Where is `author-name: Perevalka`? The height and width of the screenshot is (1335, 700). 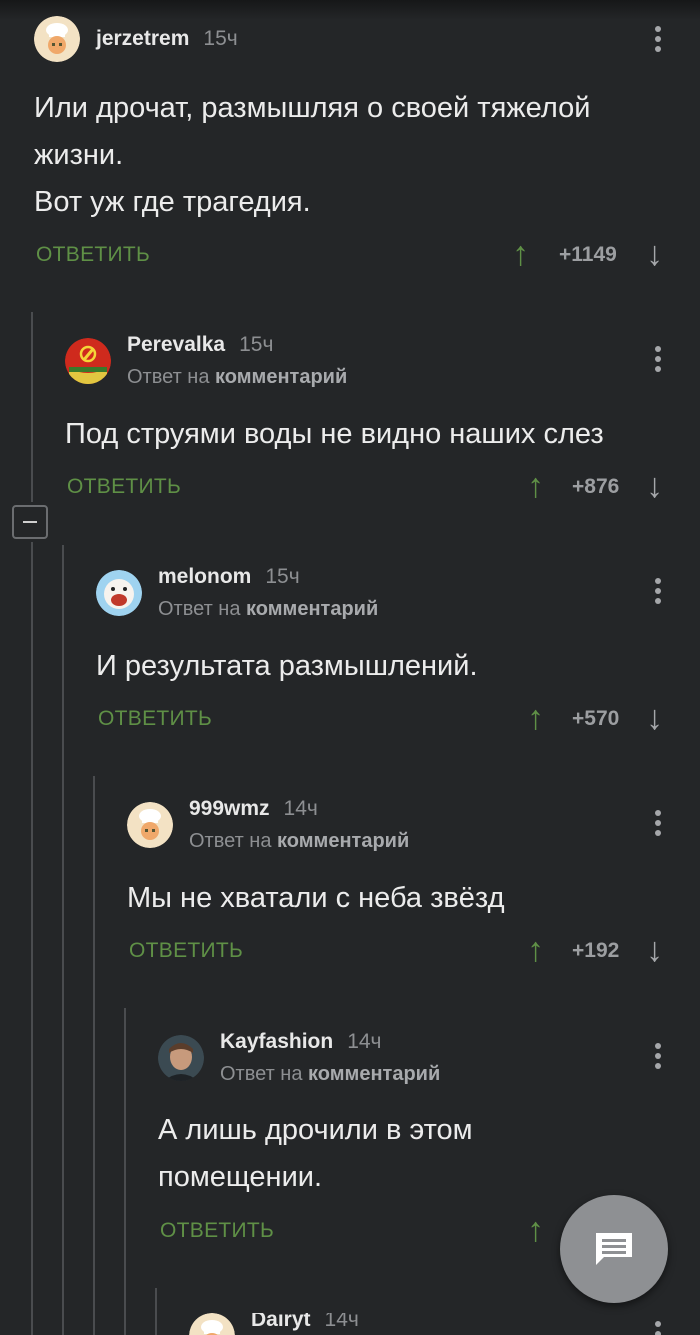
author-name: Perevalka is located at coordinates (176, 344).